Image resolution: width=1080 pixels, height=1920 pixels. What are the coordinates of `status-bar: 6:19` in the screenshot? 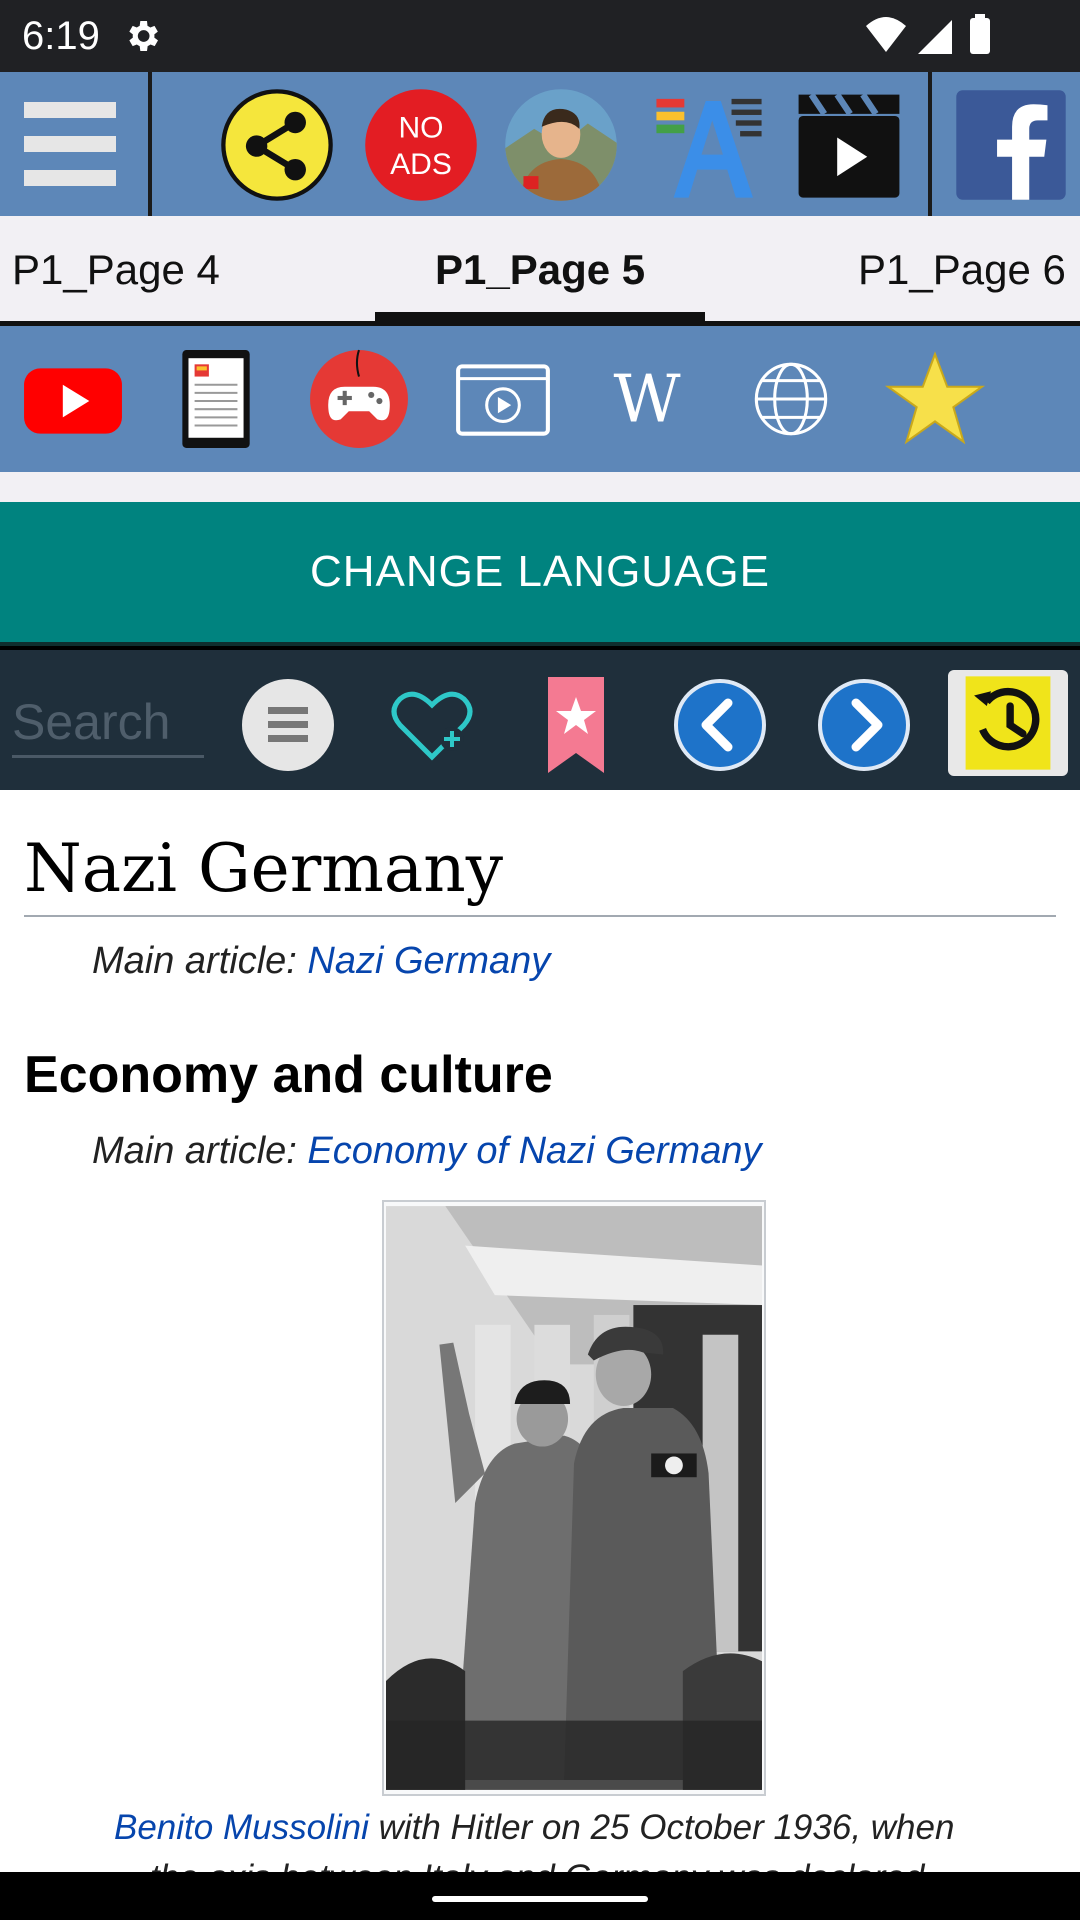 It's located at (540, 36).